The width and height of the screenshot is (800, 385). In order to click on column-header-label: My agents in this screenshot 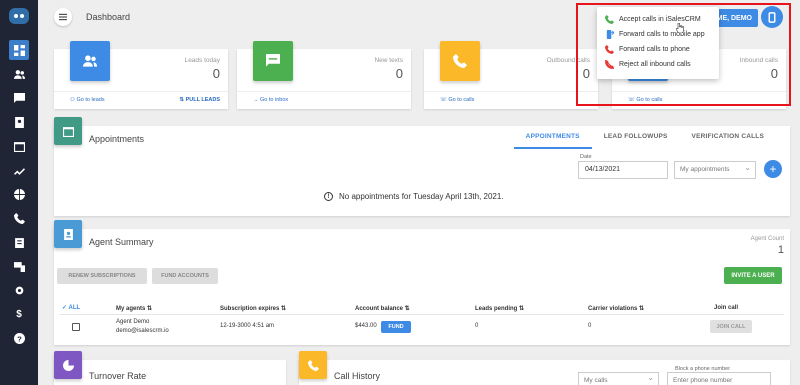, I will do `click(131, 309)`.